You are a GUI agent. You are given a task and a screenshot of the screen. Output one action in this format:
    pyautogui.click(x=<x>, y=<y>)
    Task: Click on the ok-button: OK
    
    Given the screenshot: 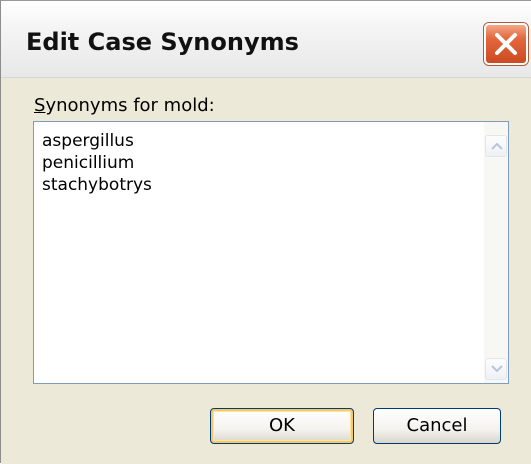 What is the action you would take?
    pyautogui.click(x=282, y=426)
    